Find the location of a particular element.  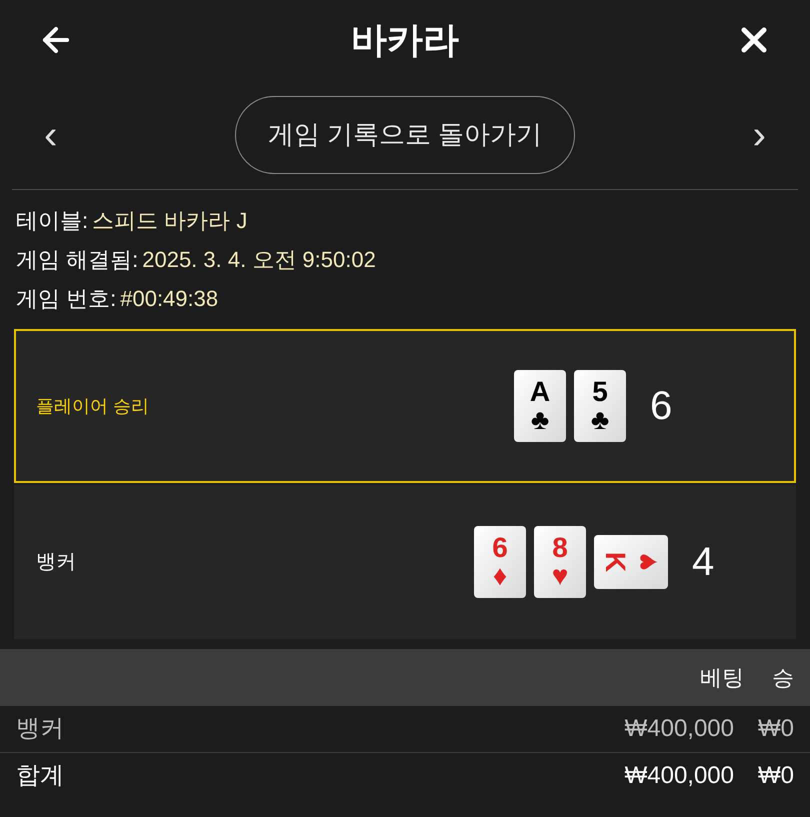

card-rank: A is located at coordinates (540, 392).